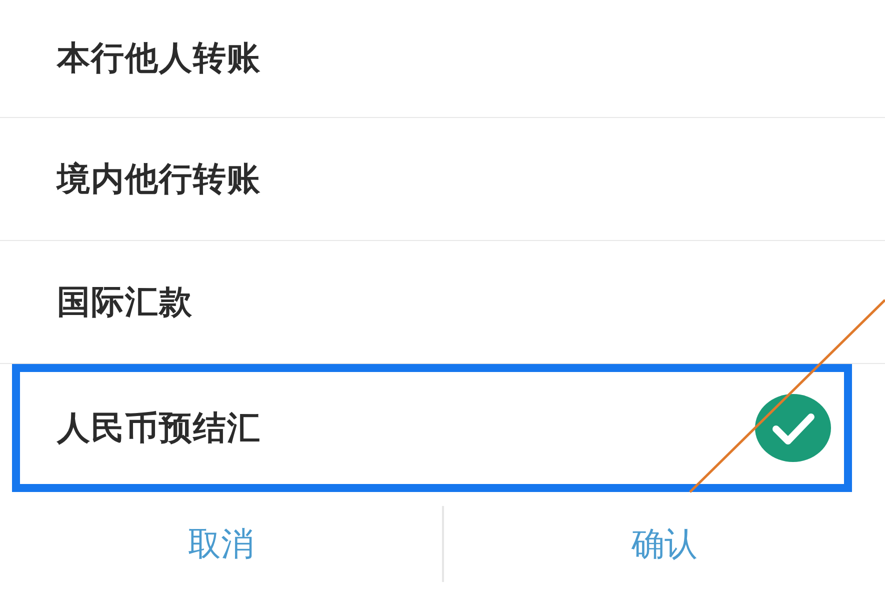  What do you see at coordinates (159, 58) in the screenshot?
I see `option-label: 本行他人转账` at bounding box center [159, 58].